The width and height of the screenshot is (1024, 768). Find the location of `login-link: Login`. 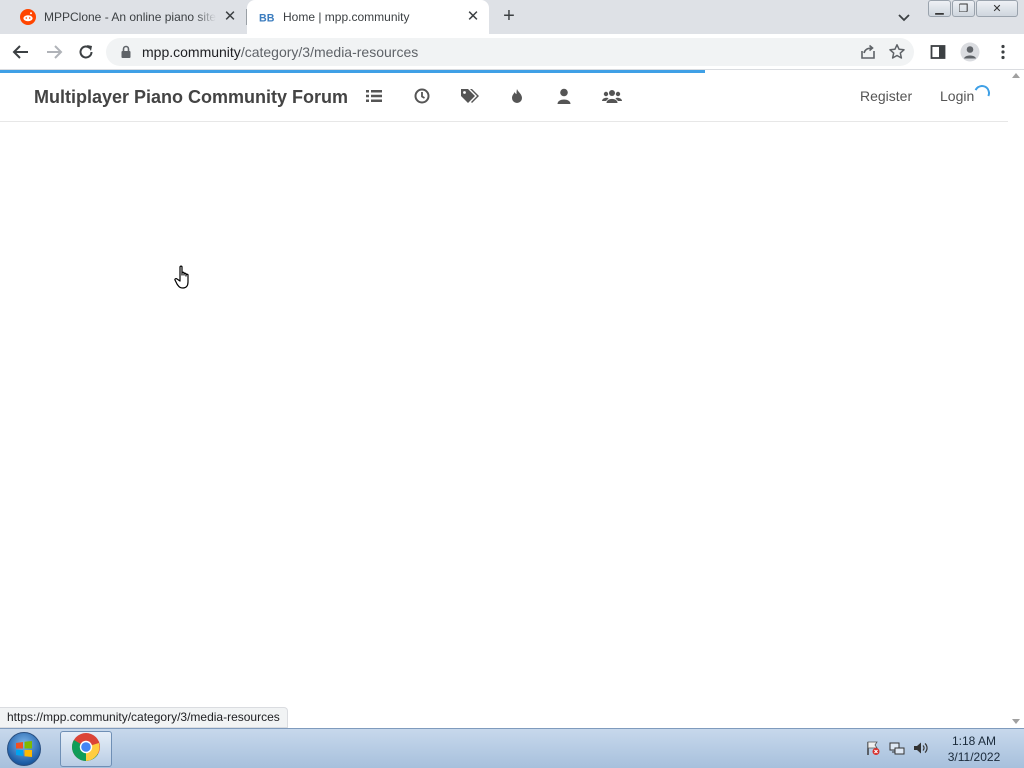

login-link: Login is located at coordinates (957, 96).